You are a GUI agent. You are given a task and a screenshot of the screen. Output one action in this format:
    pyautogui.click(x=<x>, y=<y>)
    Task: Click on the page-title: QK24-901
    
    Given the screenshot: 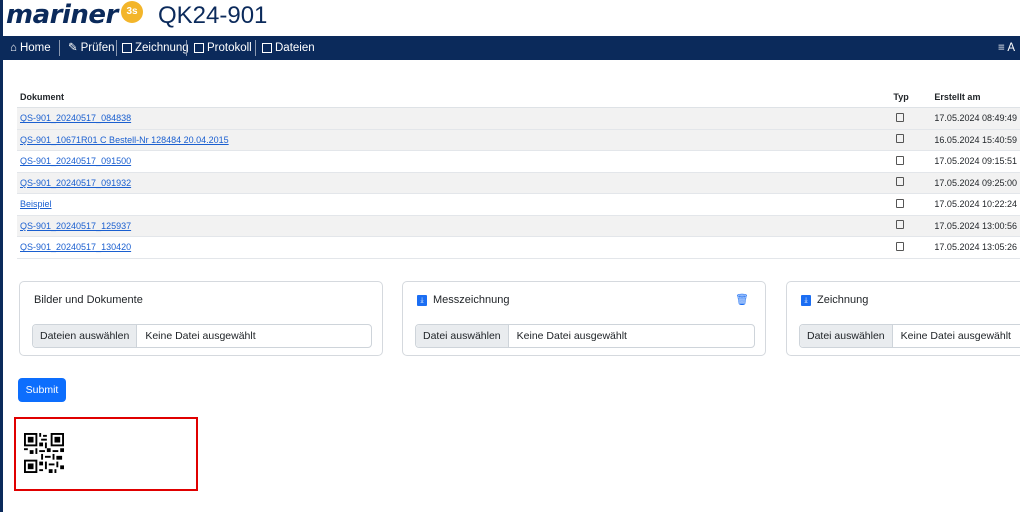 What is the action you would take?
    pyautogui.click(x=213, y=15)
    